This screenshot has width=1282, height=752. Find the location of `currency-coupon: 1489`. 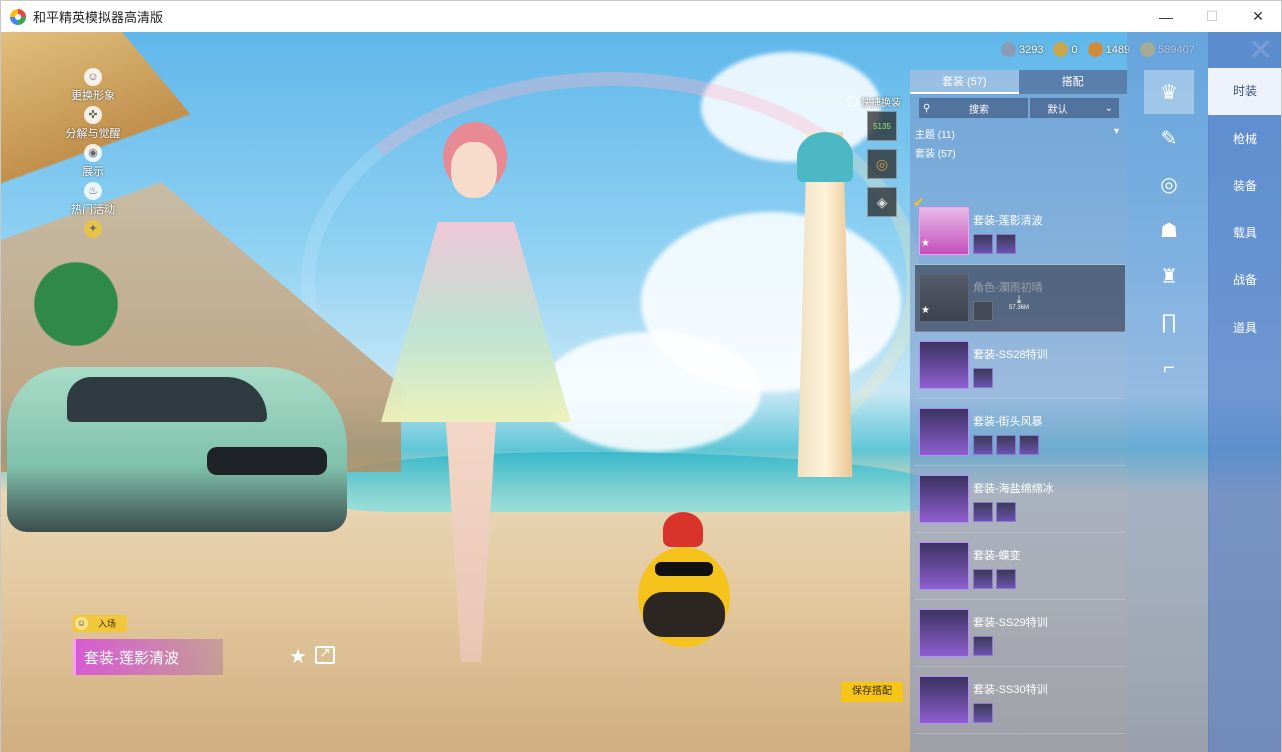

currency-coupon: 1489 is located at coordinates (1108, 49).